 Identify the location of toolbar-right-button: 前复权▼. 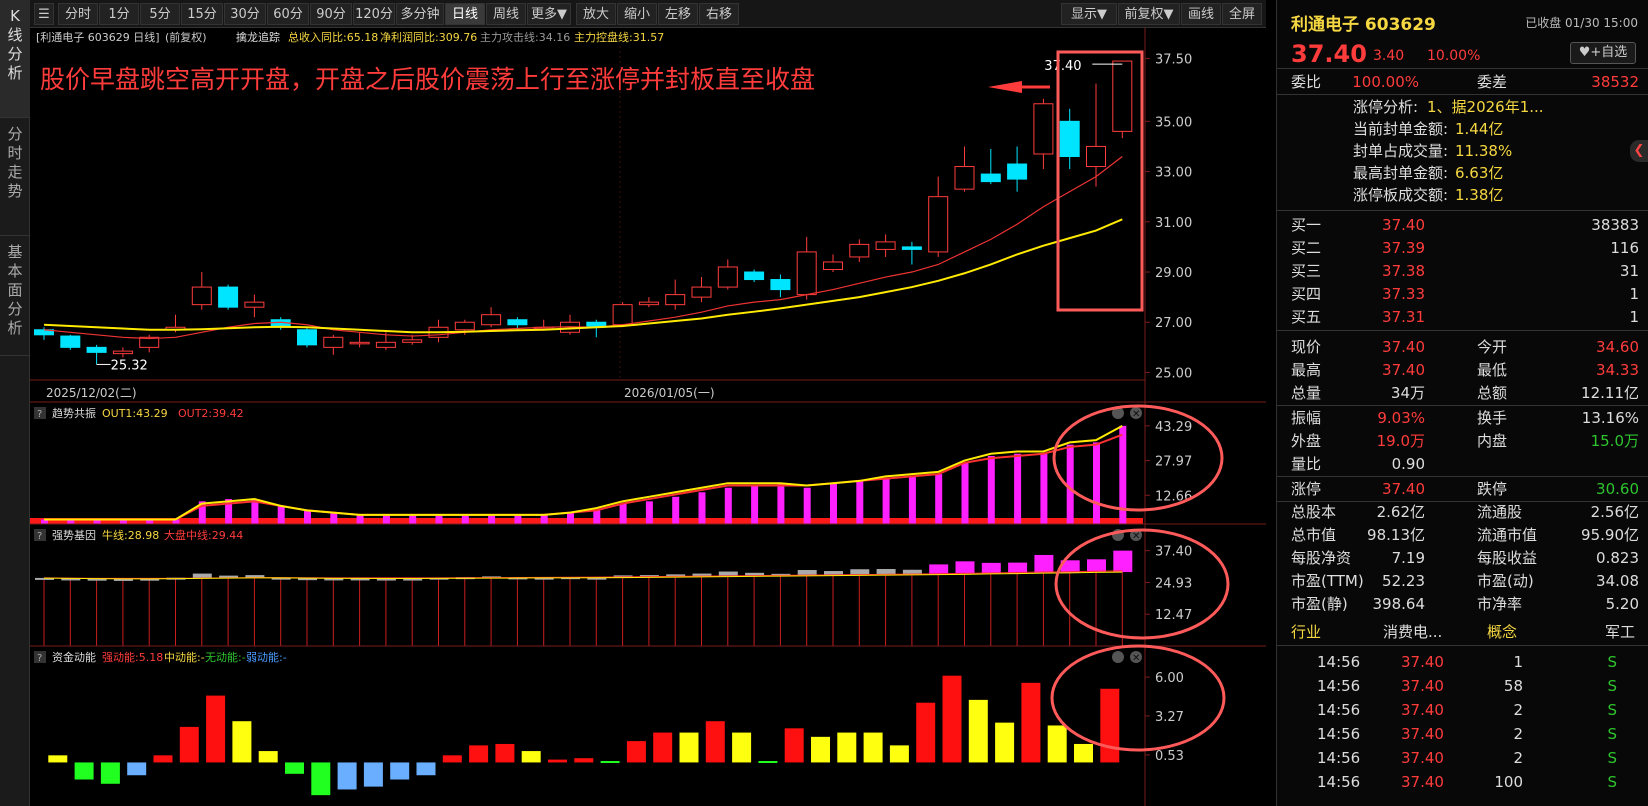
(1149, 14).